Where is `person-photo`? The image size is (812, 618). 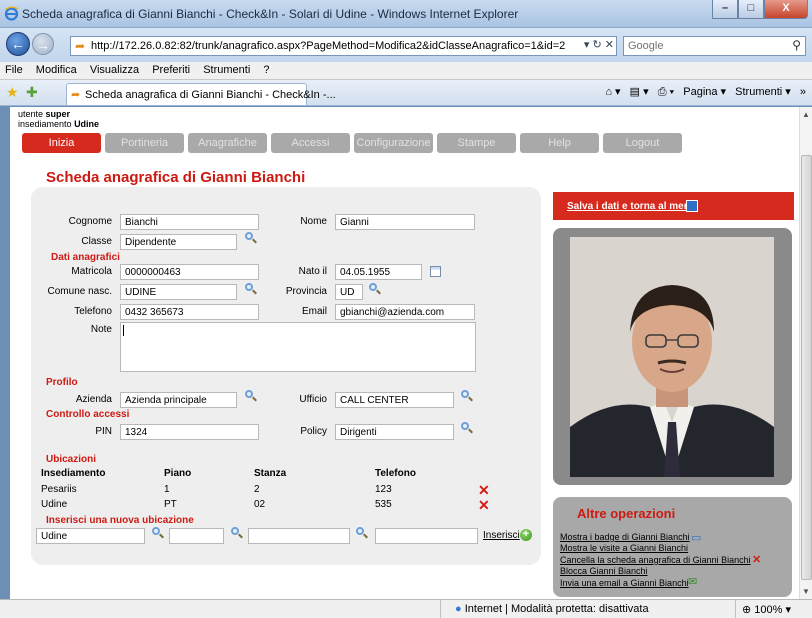
person-photo is located at coordinates (672, 357).